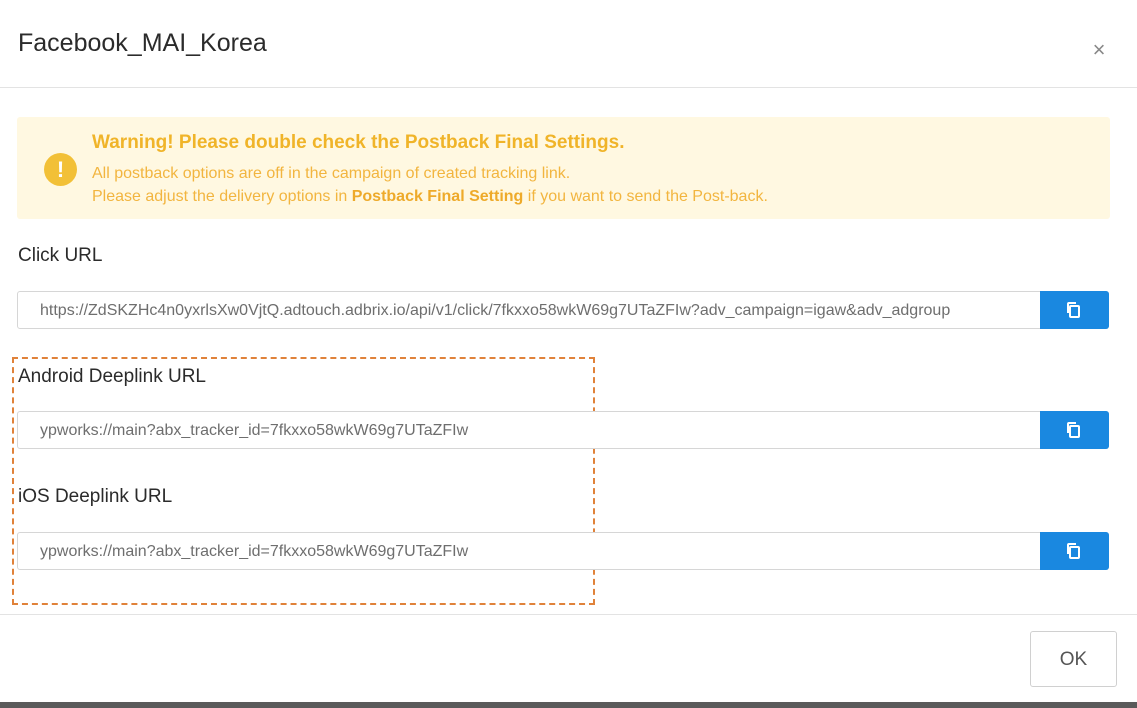 This screenshot has width=1137, height=708. What do you see at coordinates (437, 196) in the screenshot?
I see `postback-final-setting-text: Postback Final Setting` at bounding box center [437, 196].